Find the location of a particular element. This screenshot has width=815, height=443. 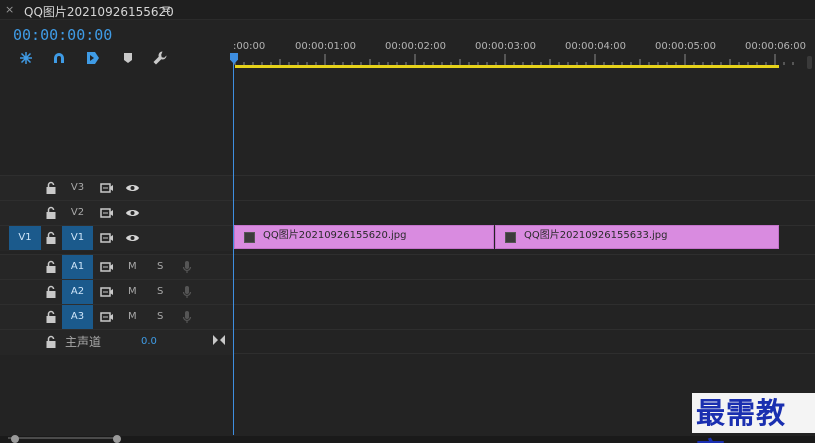

track-target-v2: V2 is located at coordinates (77, 213).